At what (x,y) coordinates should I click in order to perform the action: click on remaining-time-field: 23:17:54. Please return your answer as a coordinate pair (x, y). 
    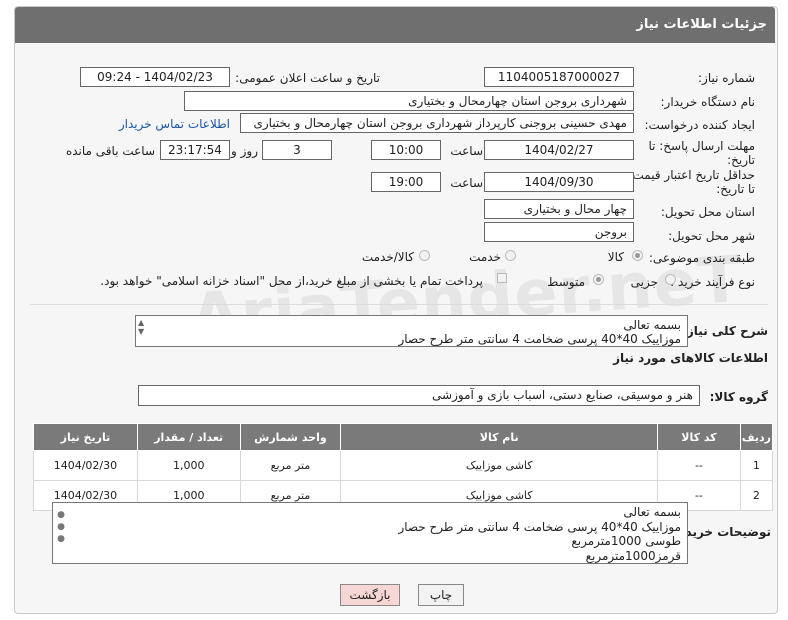
    Looking at the image, I should click on (195, 150).